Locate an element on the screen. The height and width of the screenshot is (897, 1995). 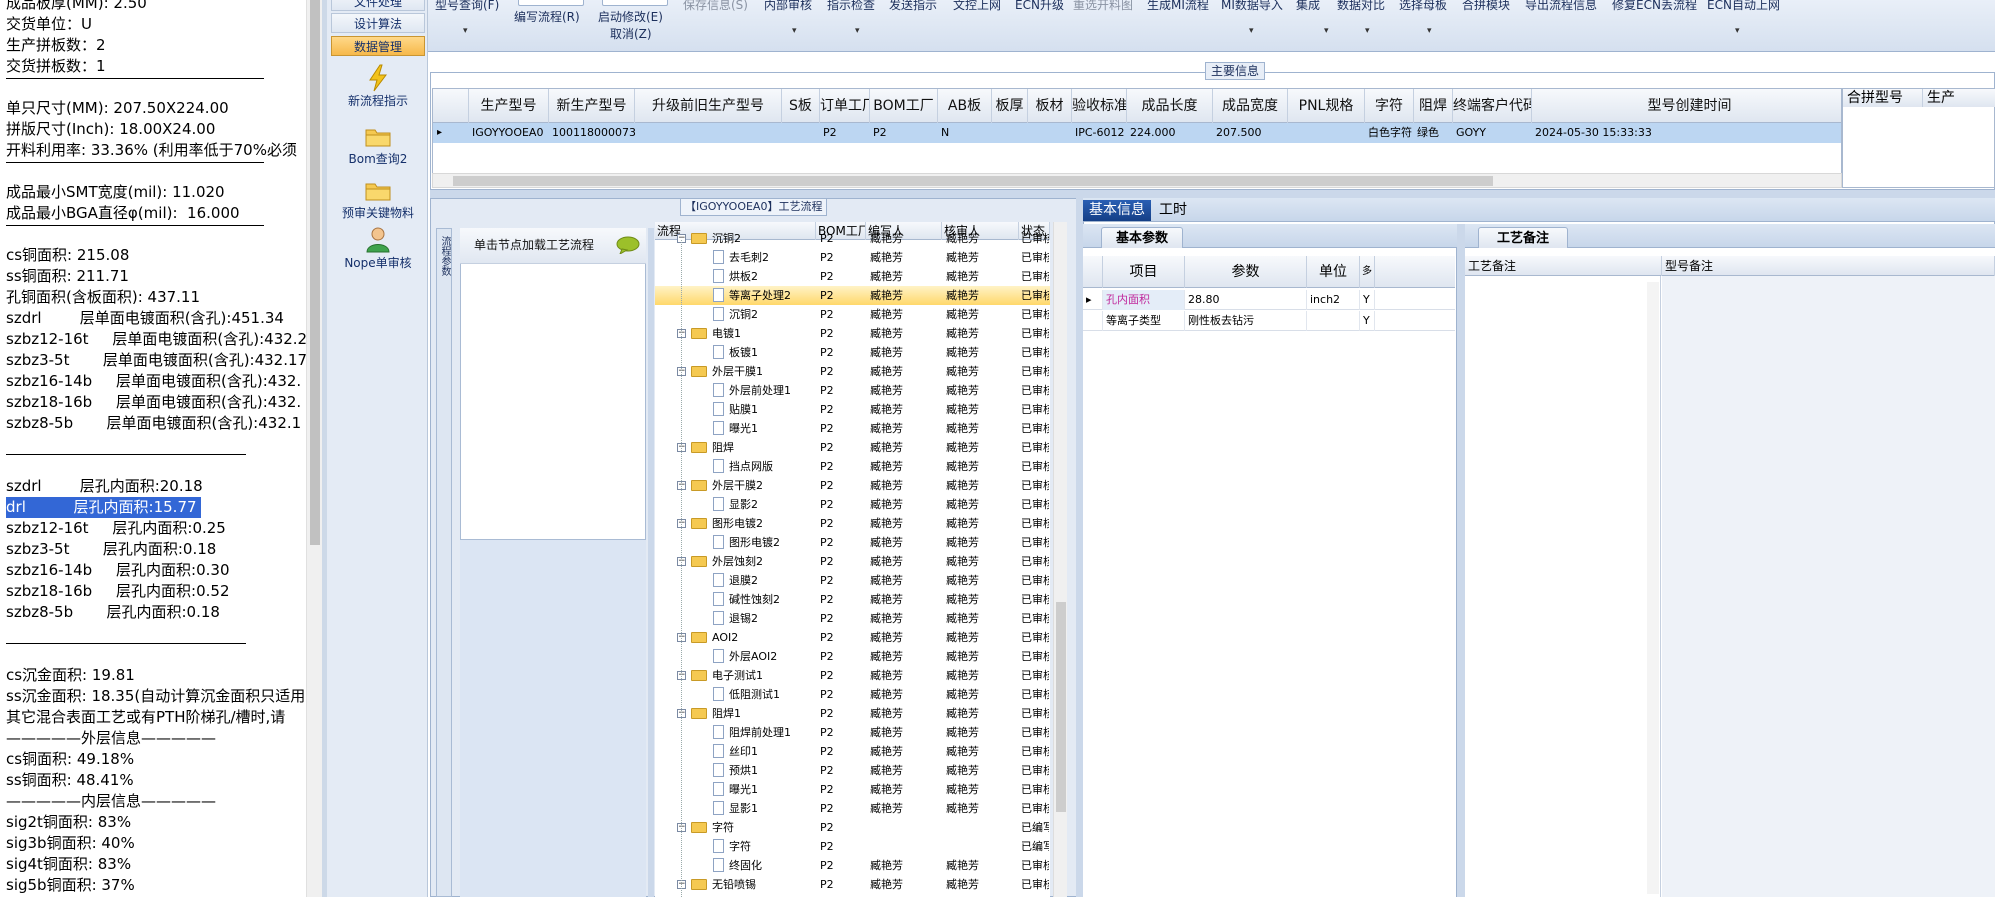
cell: 2024-05-30 15:33:33 is located at coordinates (1686, 133).